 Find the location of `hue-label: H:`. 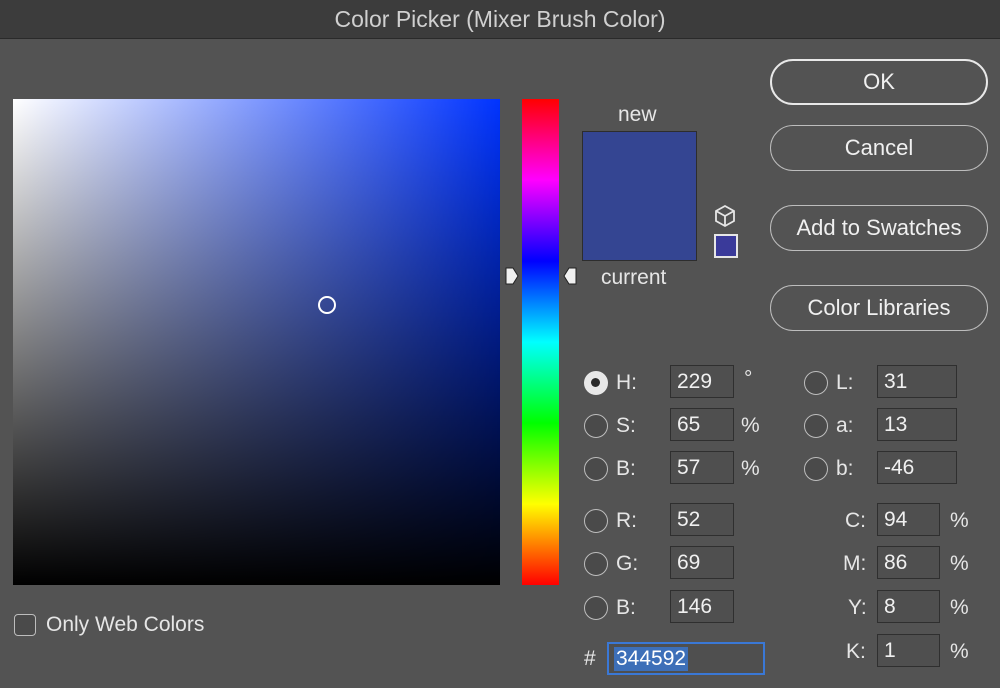

hue-label: H: is located at coordinates (626, 382).